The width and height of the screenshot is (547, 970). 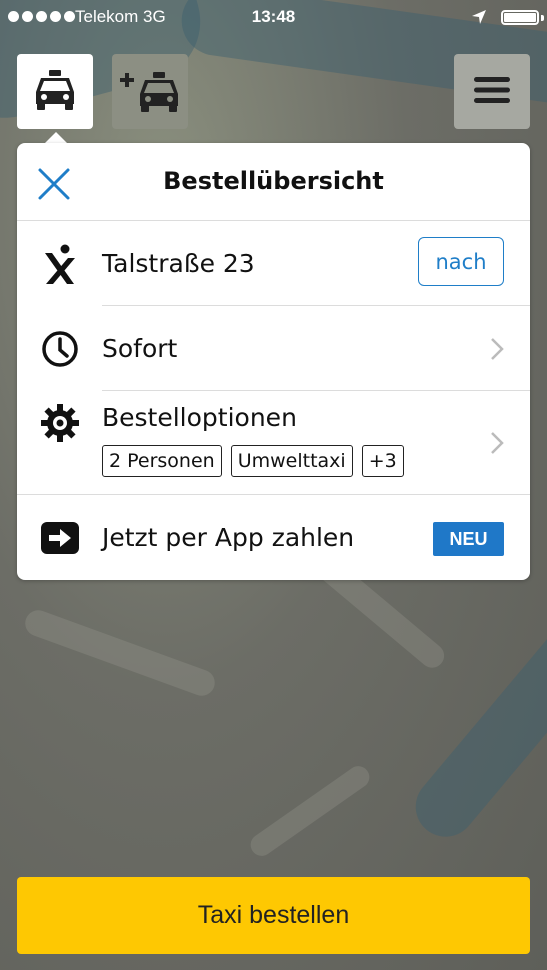 What do you see at coordinates (228, 537) in the screenshot?
I see `app-payment-label: Jetzt per App zahlen` at bounding box center [228, 537].